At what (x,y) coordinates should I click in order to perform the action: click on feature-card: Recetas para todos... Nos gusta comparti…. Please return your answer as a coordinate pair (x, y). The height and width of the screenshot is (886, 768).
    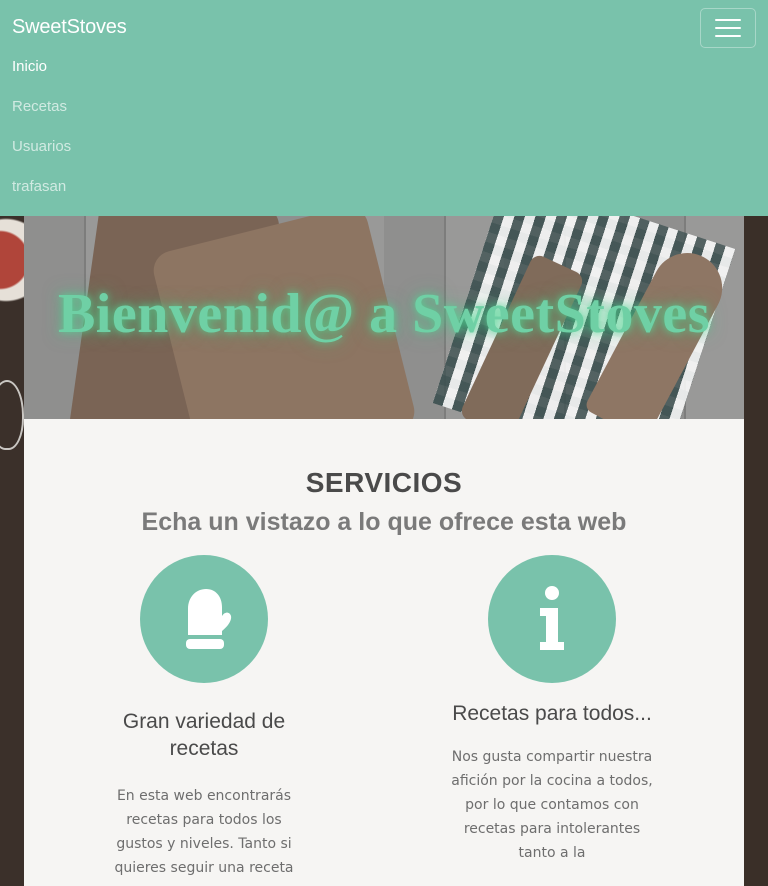
    Looking at the image, I should click on (552, 710).